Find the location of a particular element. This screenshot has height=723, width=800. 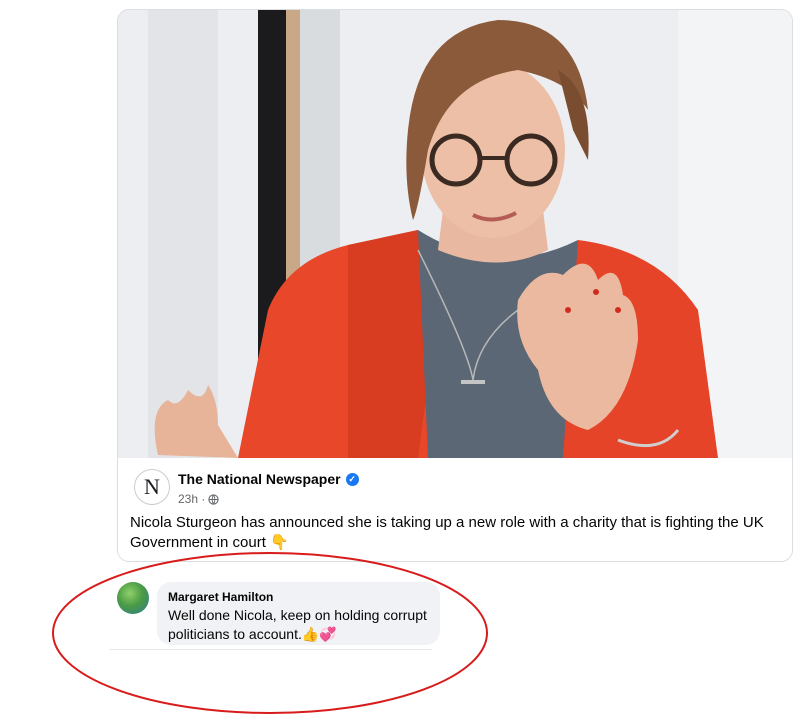

post-timestamp-row: 23h · is located at coordinates (198, 499).